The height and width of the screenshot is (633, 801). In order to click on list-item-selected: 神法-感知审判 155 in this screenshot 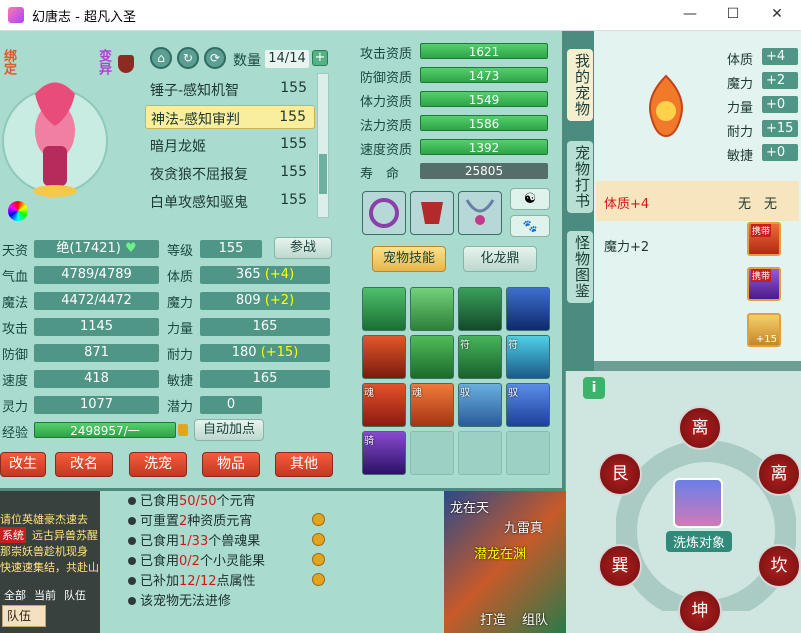, I will do `click(230, 117)`.